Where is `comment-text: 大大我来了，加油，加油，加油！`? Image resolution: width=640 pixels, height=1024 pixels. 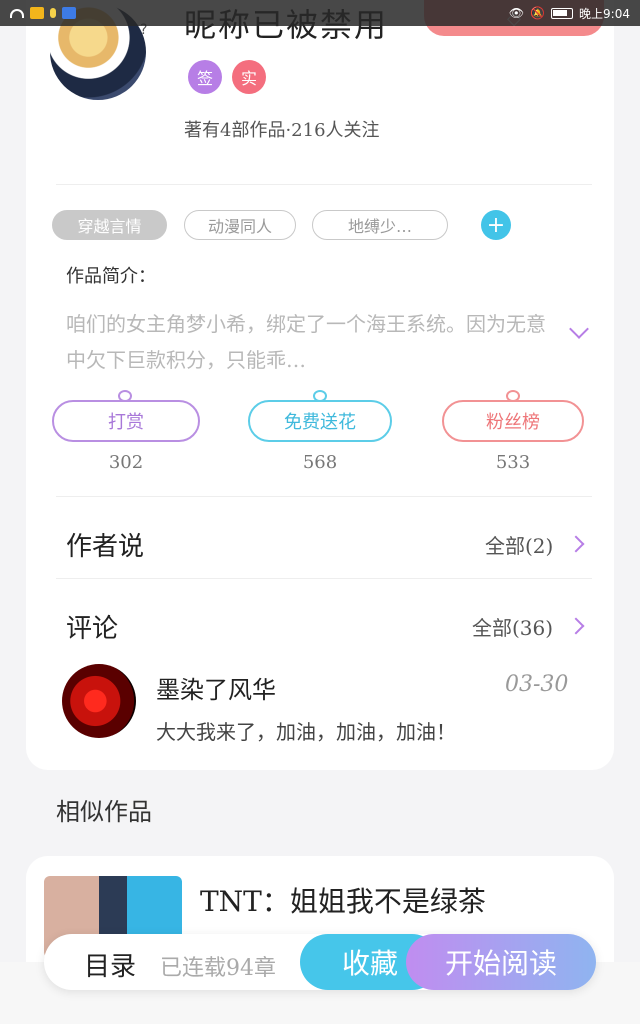
comment-text: 大大我来了，加油，加油，加油！ is located at coordinates (306, 732).